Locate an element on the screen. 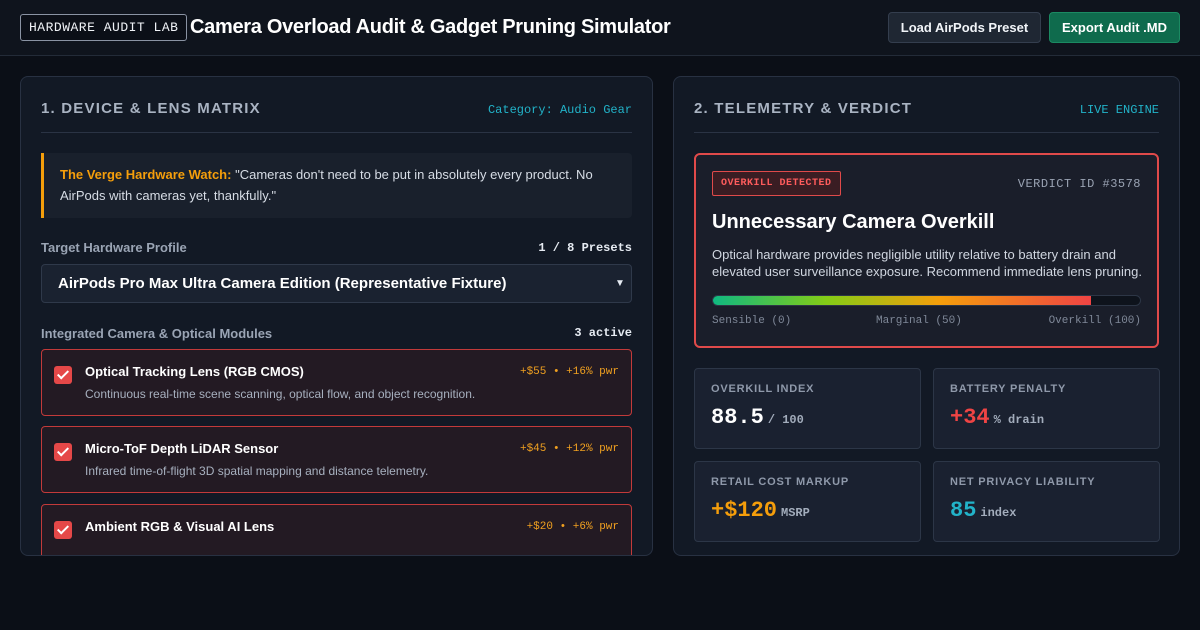 This screenshot has height=630, width=1200. module-cost: +$45 • +12% pwr is located at coordinates (569, 449).